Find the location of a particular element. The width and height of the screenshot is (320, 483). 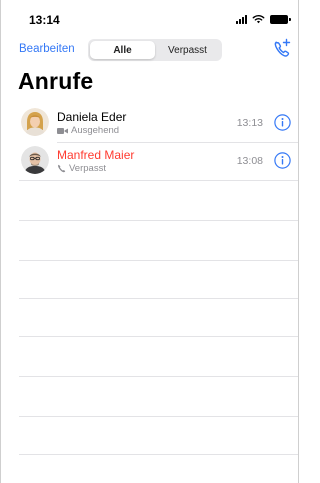

status-bar: 13:14 is located at coordinates (149, 18).